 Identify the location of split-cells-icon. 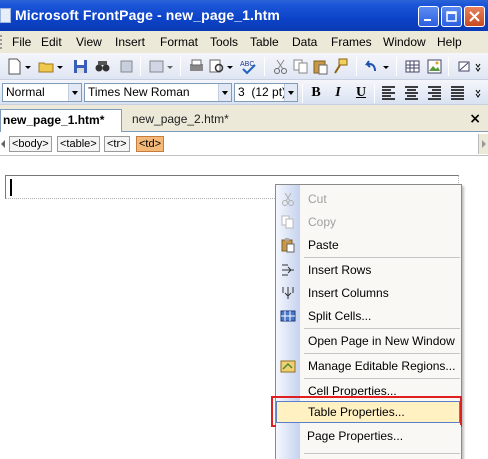
(288, 316).